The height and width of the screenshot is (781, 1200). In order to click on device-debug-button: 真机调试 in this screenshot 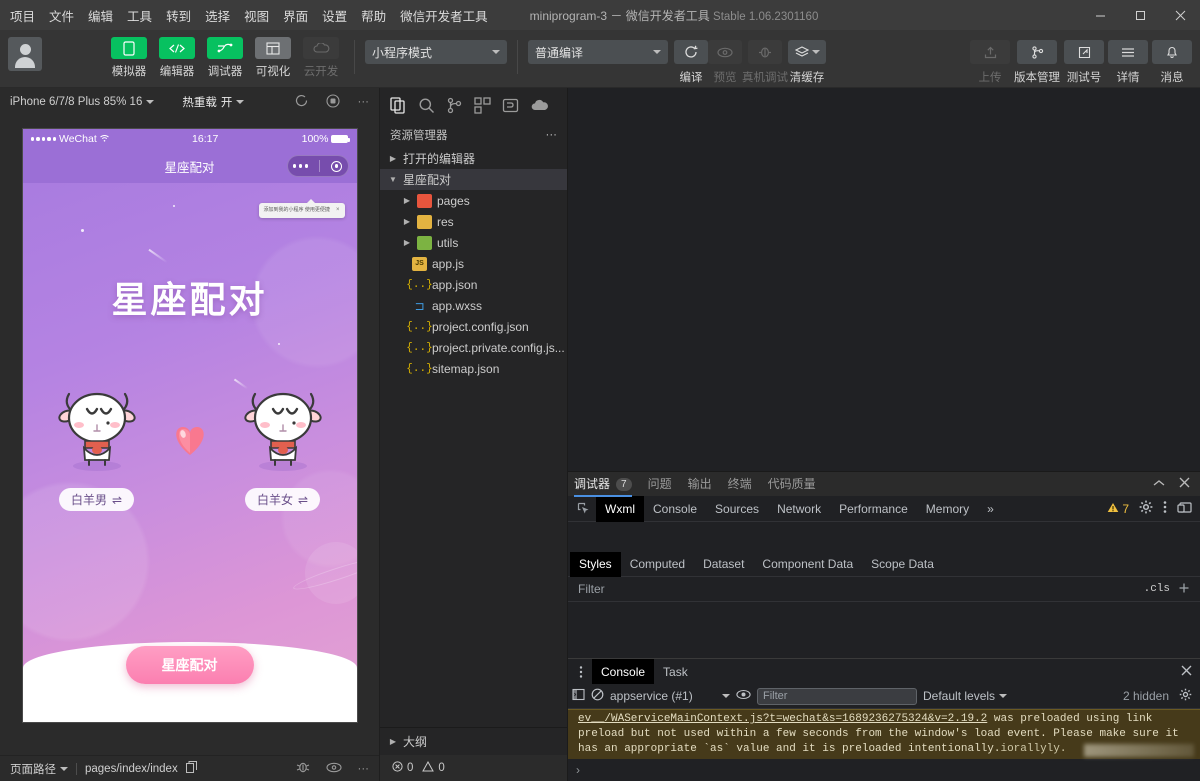, I will do `click(765, 62)`.